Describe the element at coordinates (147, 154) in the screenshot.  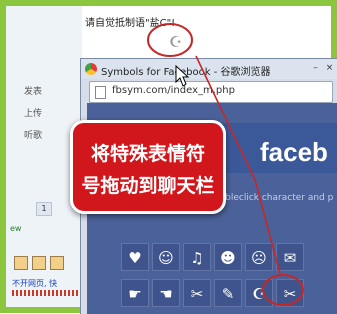
I see `callout-line-1: 将特殊表情符` at that location.